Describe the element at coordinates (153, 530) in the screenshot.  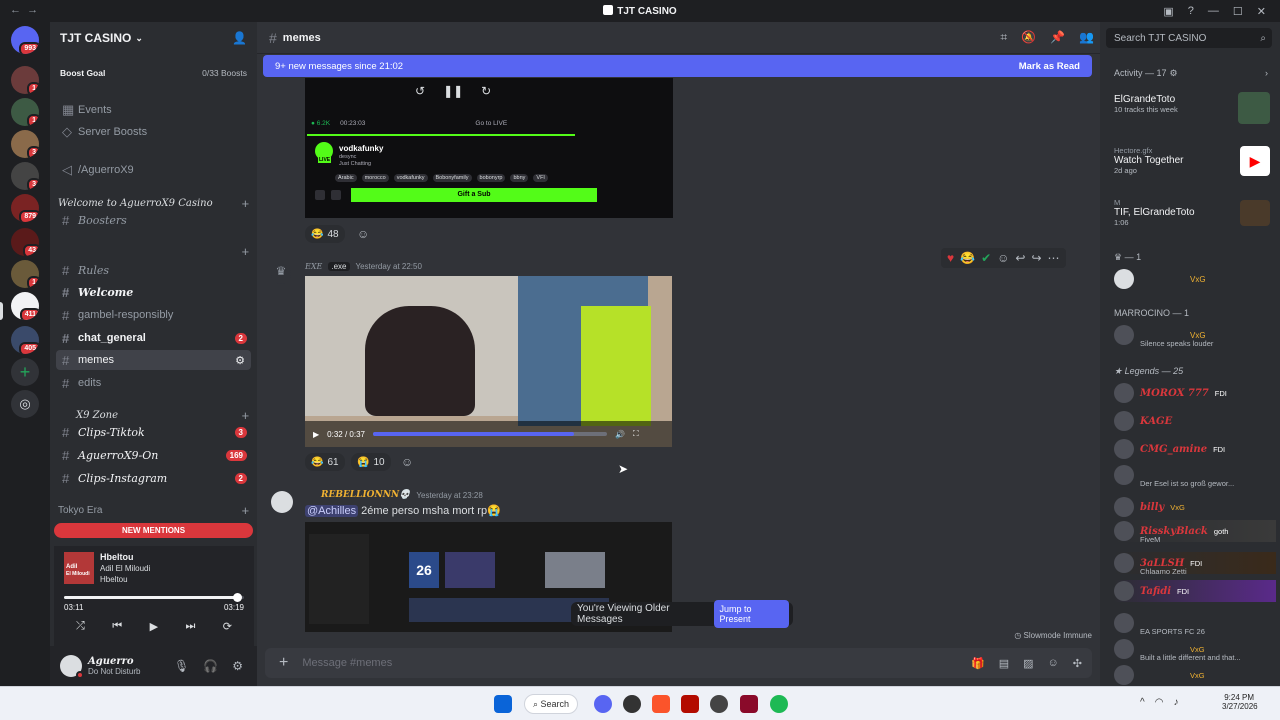
I see `new-mentions-pill: NEW MENTIONS` at that location.